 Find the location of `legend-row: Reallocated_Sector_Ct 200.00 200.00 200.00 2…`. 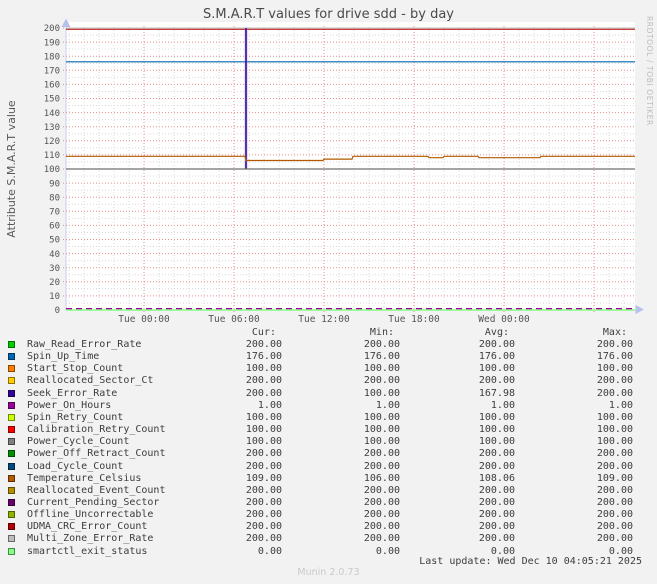

legend-row: Reallocated_Sector_Ct 200.00 200.00 200.00 2… is located at coordinates (328, 381).